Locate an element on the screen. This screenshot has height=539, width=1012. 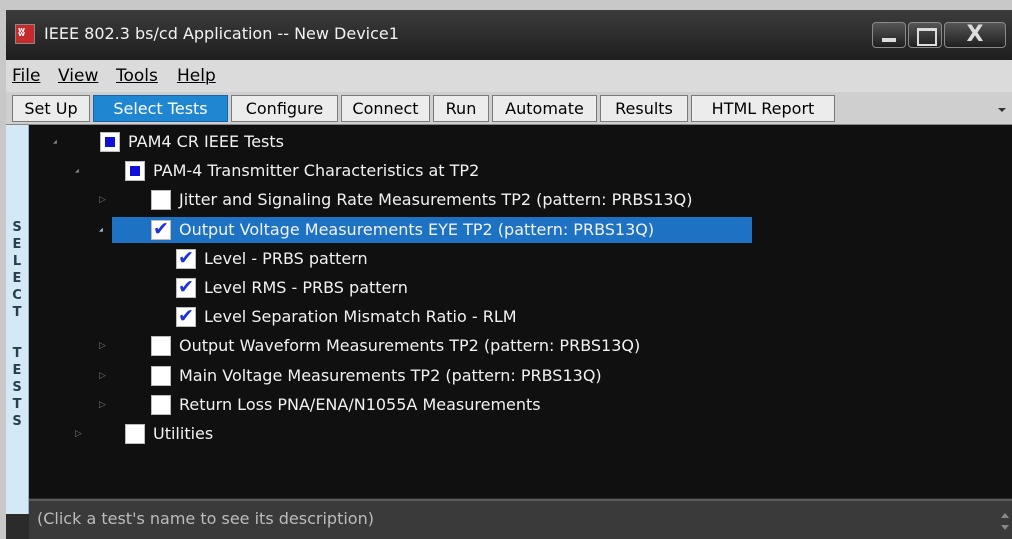
tree-row: ▷ Return Loss PNA/ENA/N1055A Measurements is located at coordinates (519, 405).